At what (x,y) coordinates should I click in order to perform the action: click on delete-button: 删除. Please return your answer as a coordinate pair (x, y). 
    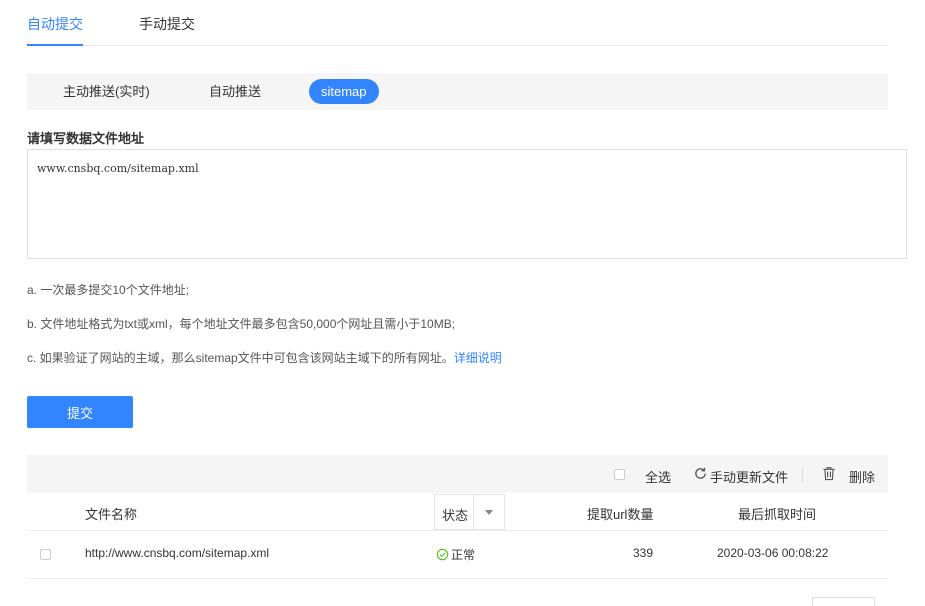
    Looking at the image, I should click on (862, 476).